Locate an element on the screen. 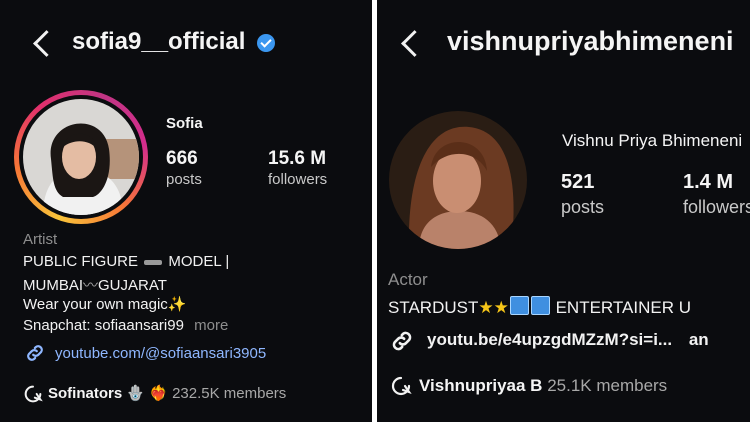 This screenshot has height=422, width=750. bio-line-2: MUMBAI〰GUJARAT is located at coordinates (95, 284).